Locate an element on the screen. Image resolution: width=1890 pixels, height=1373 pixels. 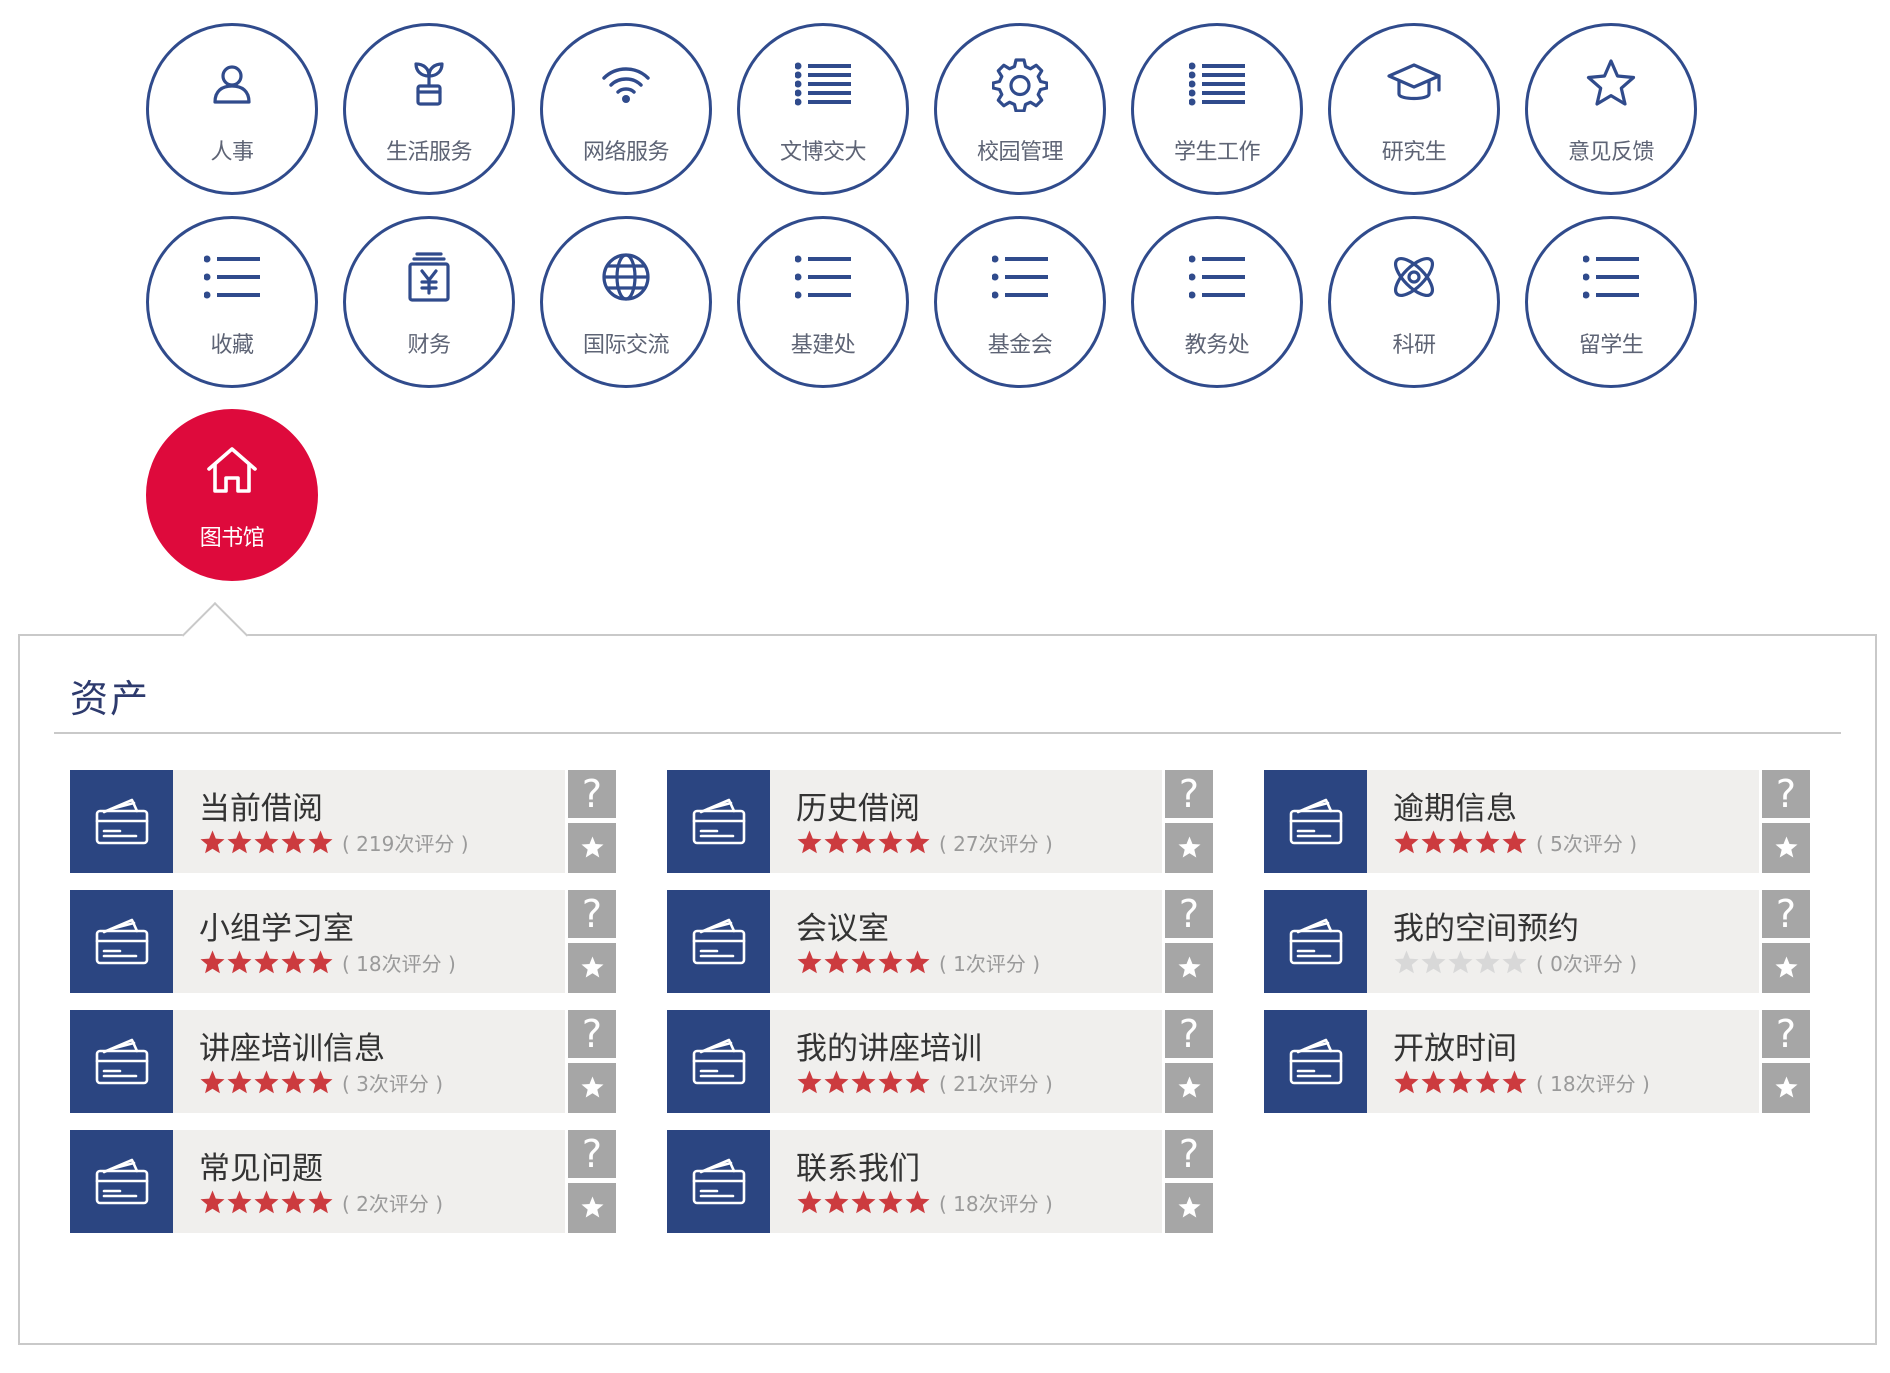
service-card: 逾期信息 ( 5次评分 ) ? is located at coordinates (1537, 821).